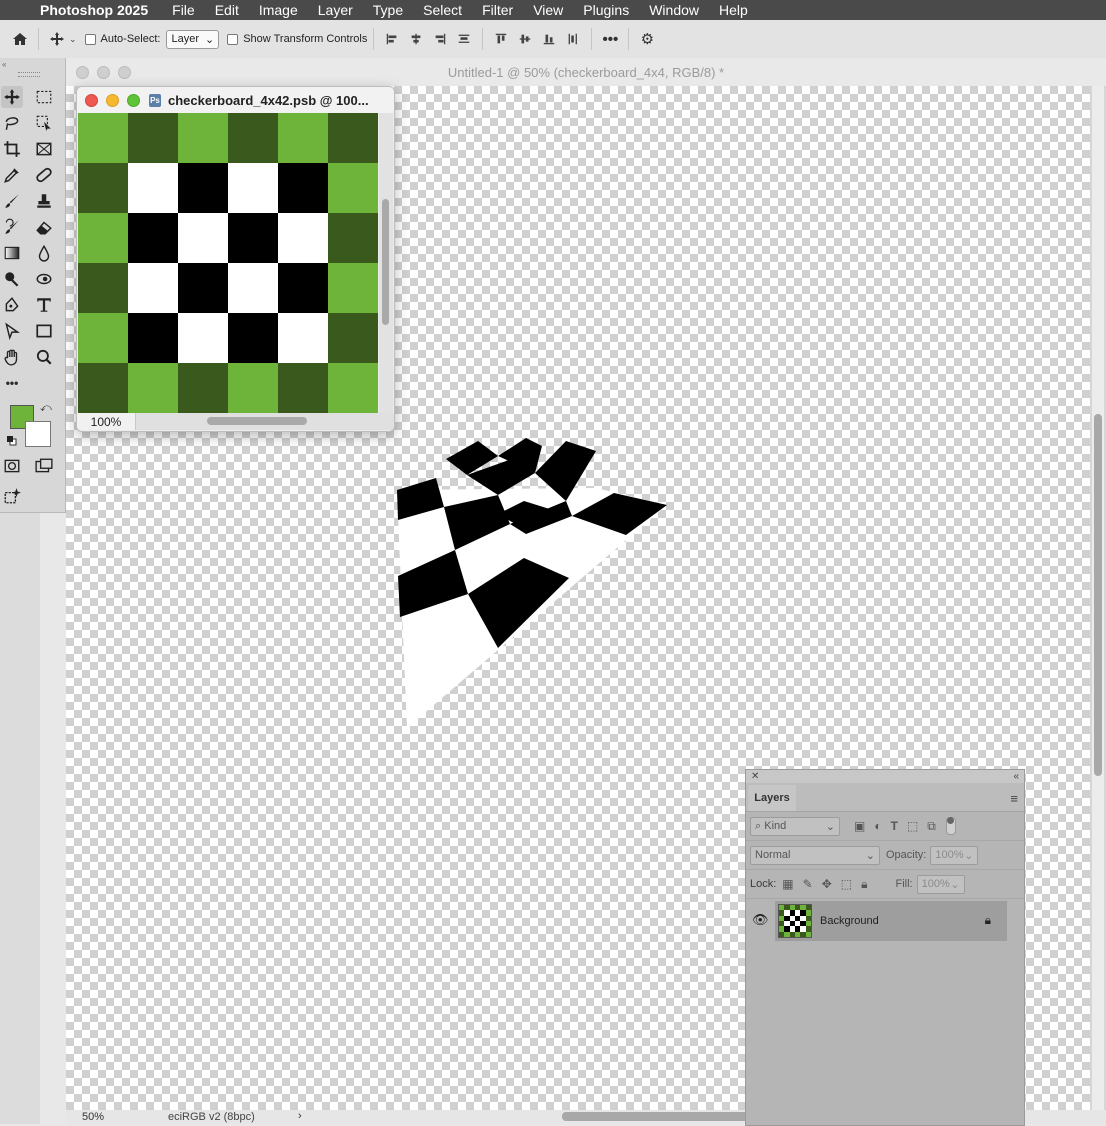  What do you see at coordinates (44, 279) in the screenshot?
I see `smudge-tool-icon` at bounding box center [44, 279].